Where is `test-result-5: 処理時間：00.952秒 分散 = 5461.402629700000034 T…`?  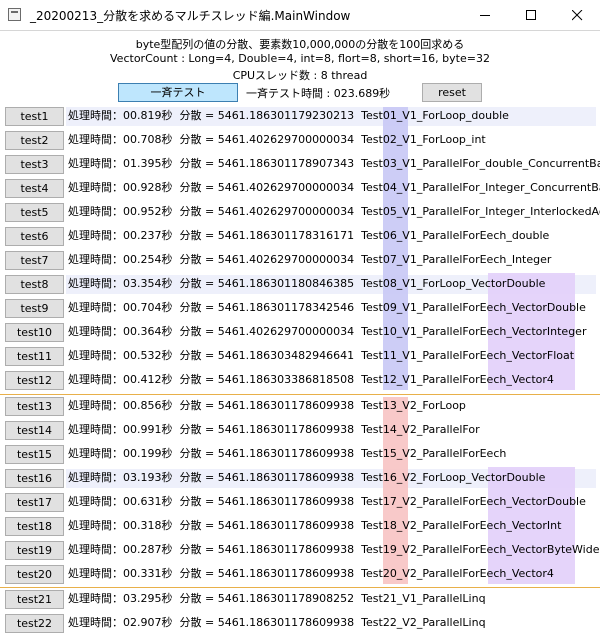 test-result-5: 処理時間：00.952秒 分散 = 5461.402629700000034 T… is located at coordinates (334, 211).